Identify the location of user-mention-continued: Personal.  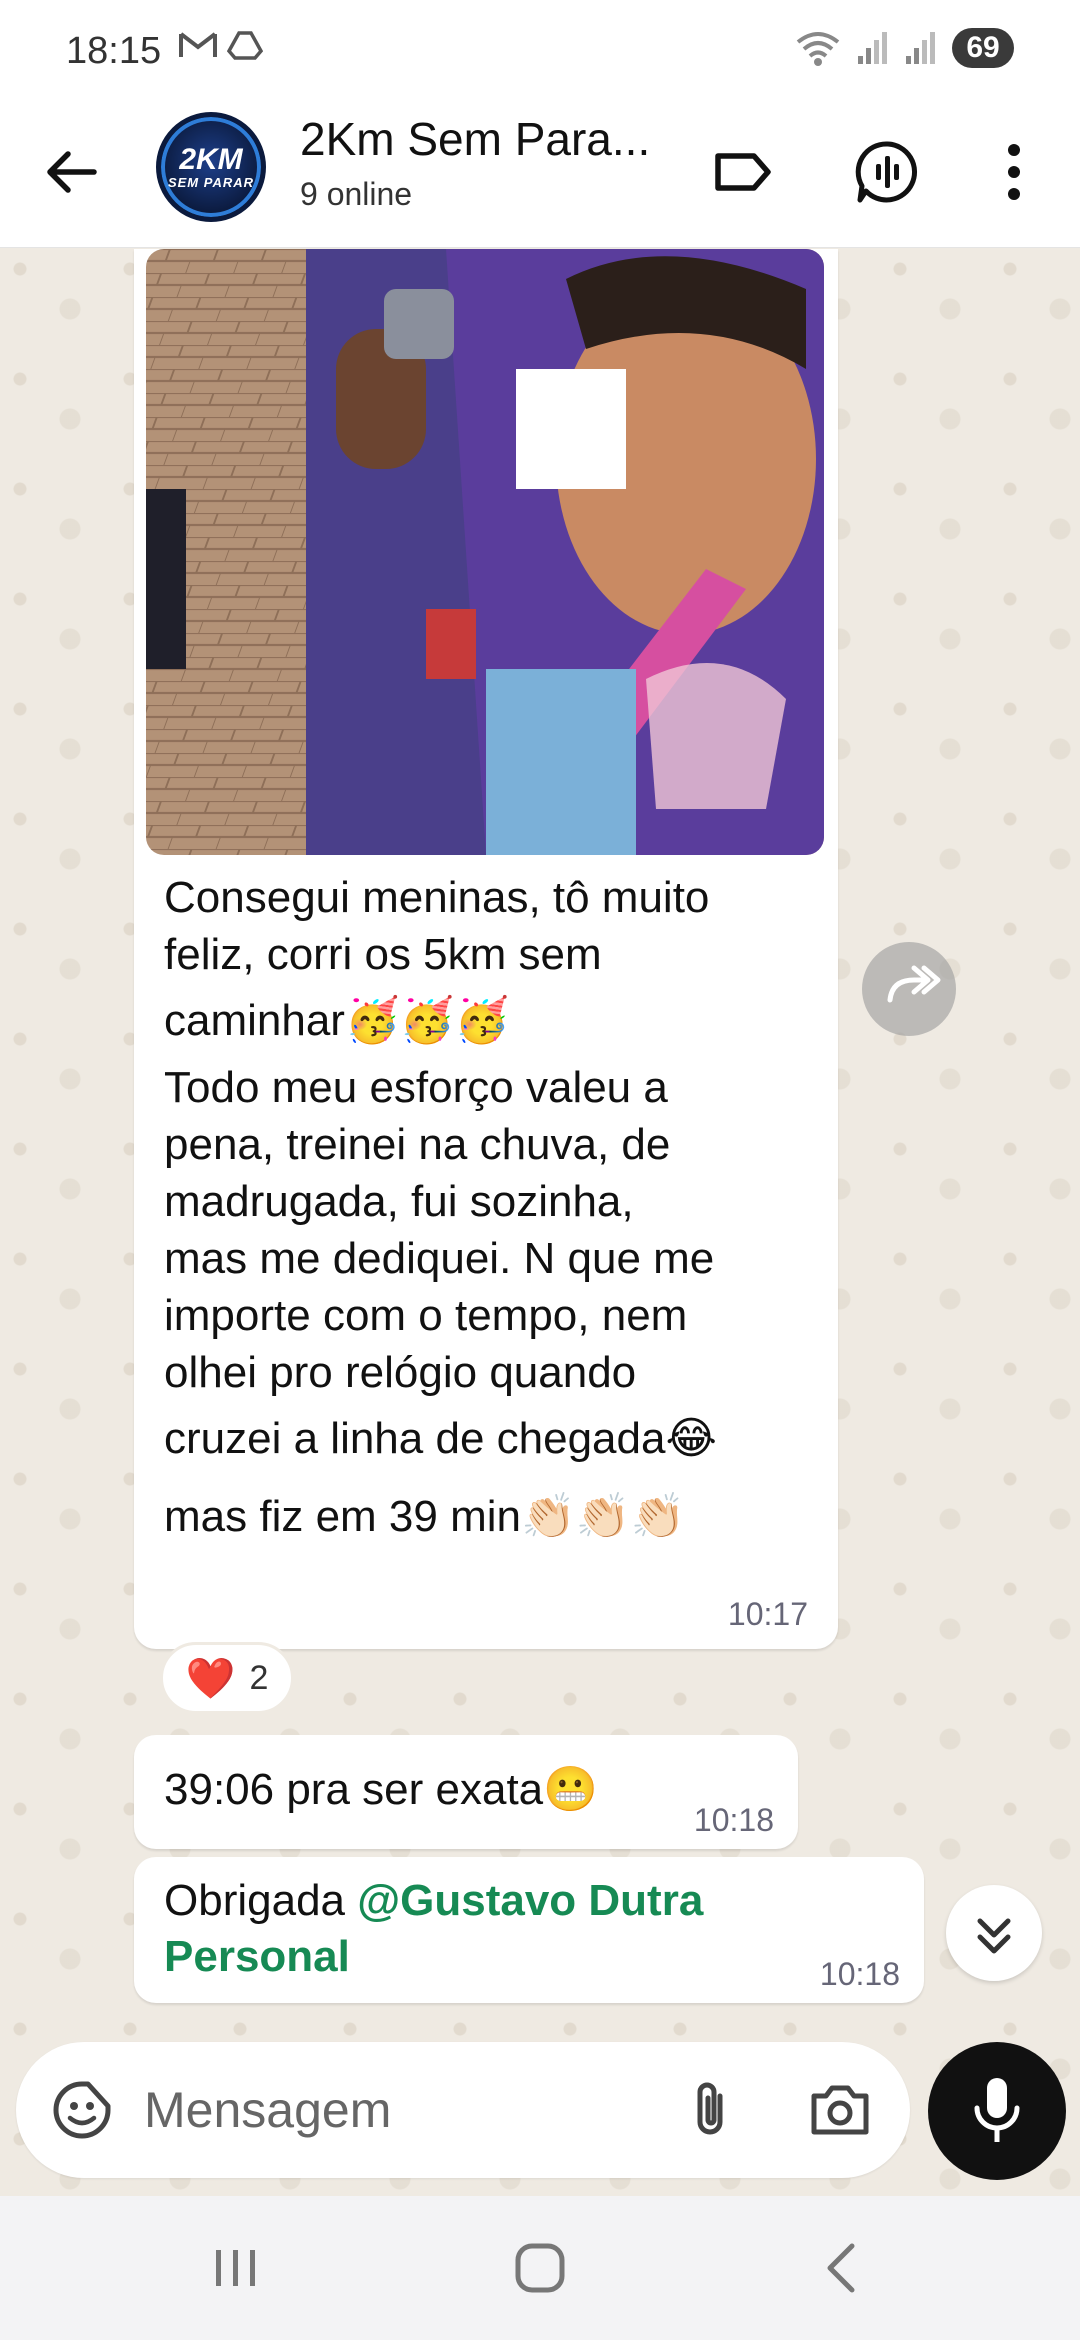
(433, 1957).